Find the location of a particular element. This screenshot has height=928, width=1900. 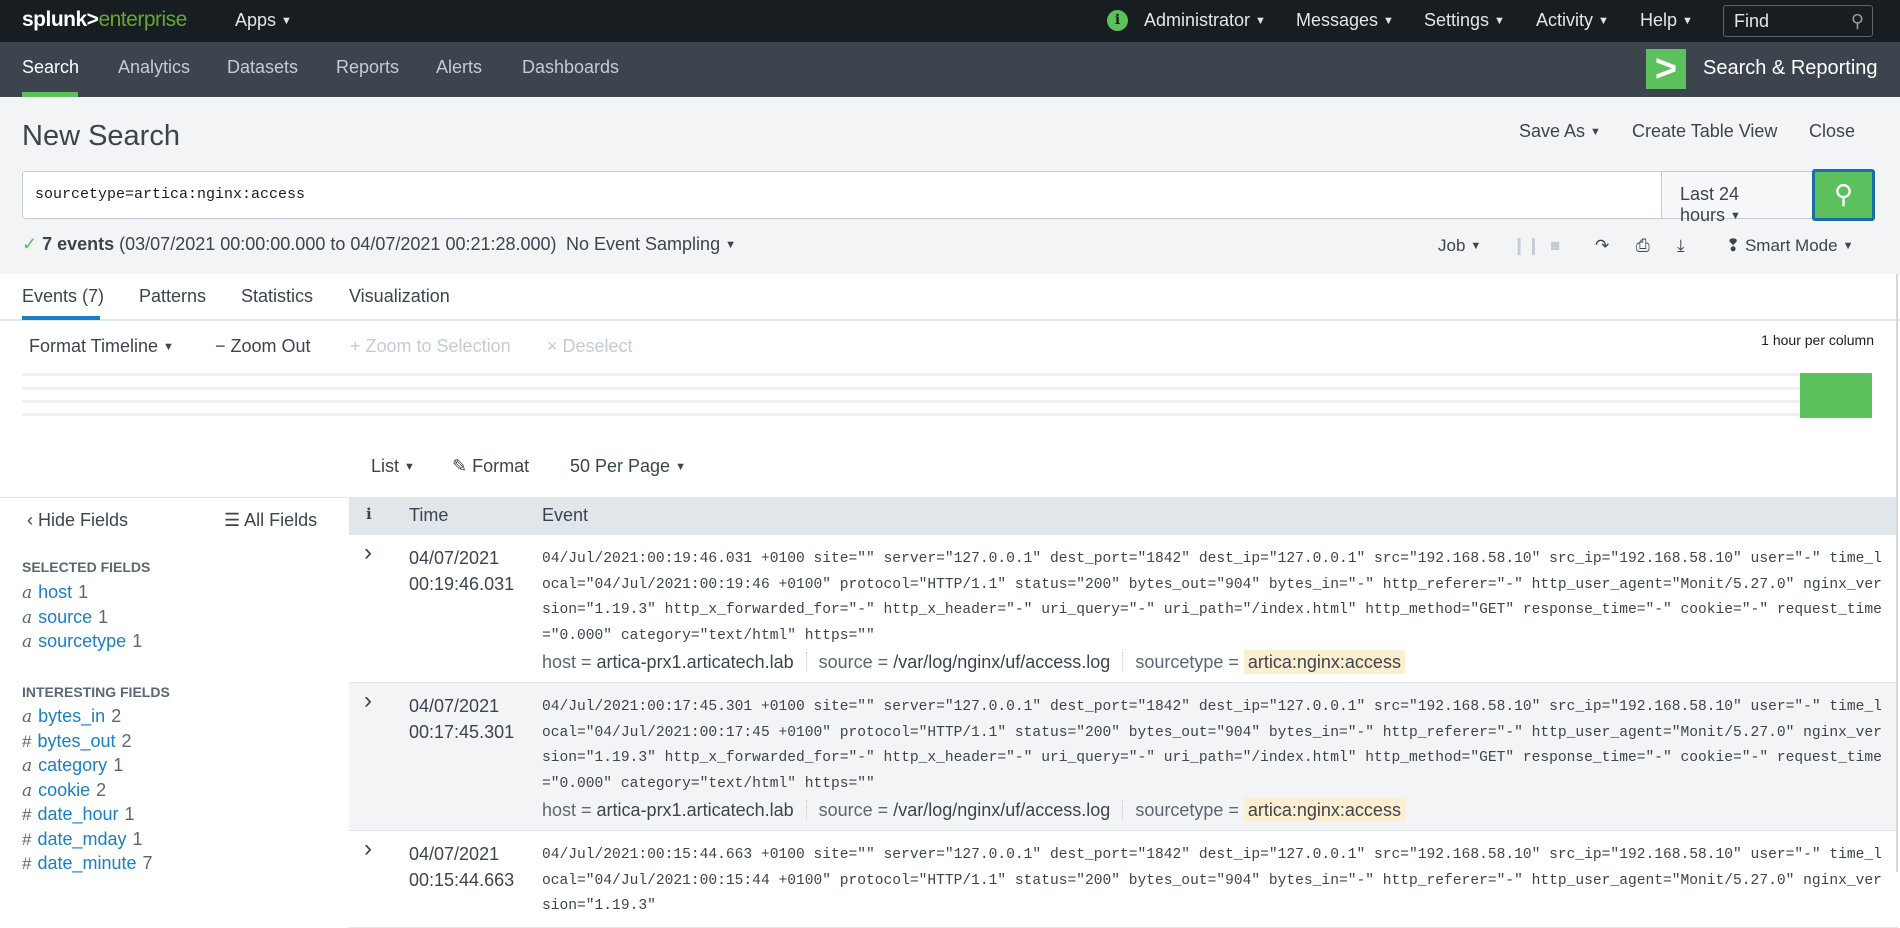

x-icon: × is located at coordinates (555, 346).